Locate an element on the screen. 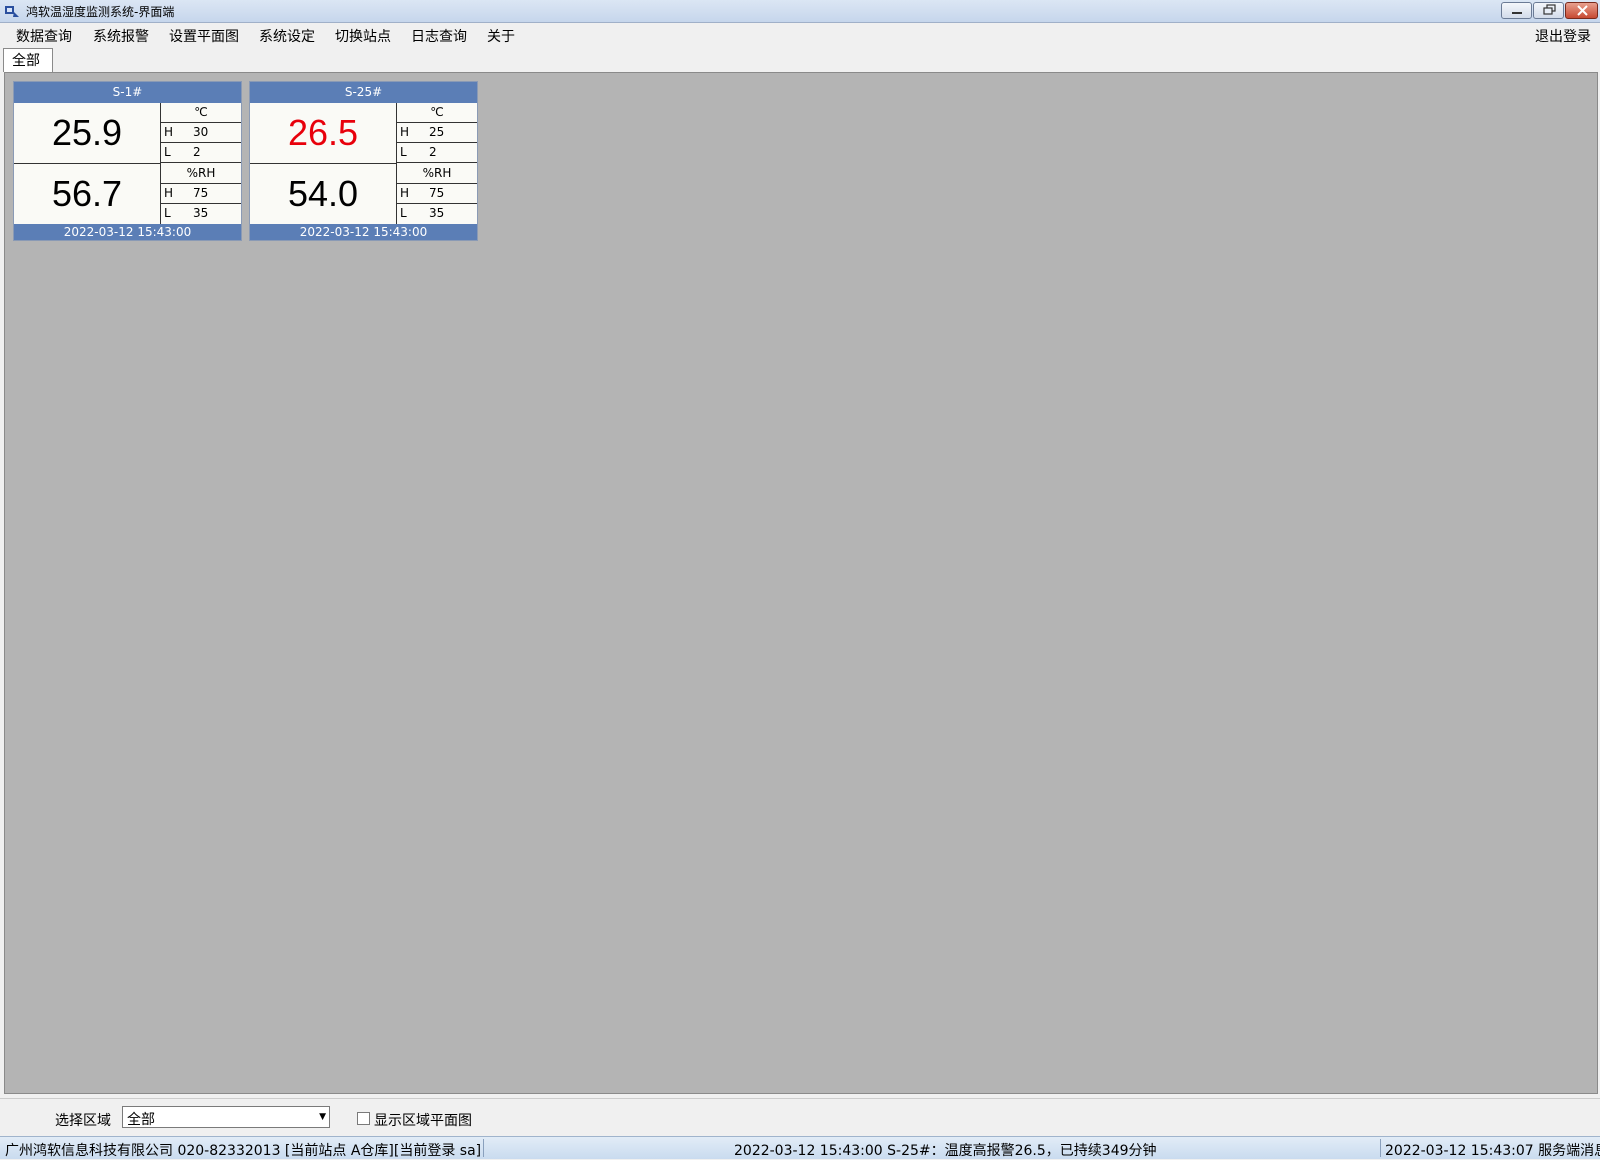  logout-menu: 退出登录 is located at coordinates (1563, 36).